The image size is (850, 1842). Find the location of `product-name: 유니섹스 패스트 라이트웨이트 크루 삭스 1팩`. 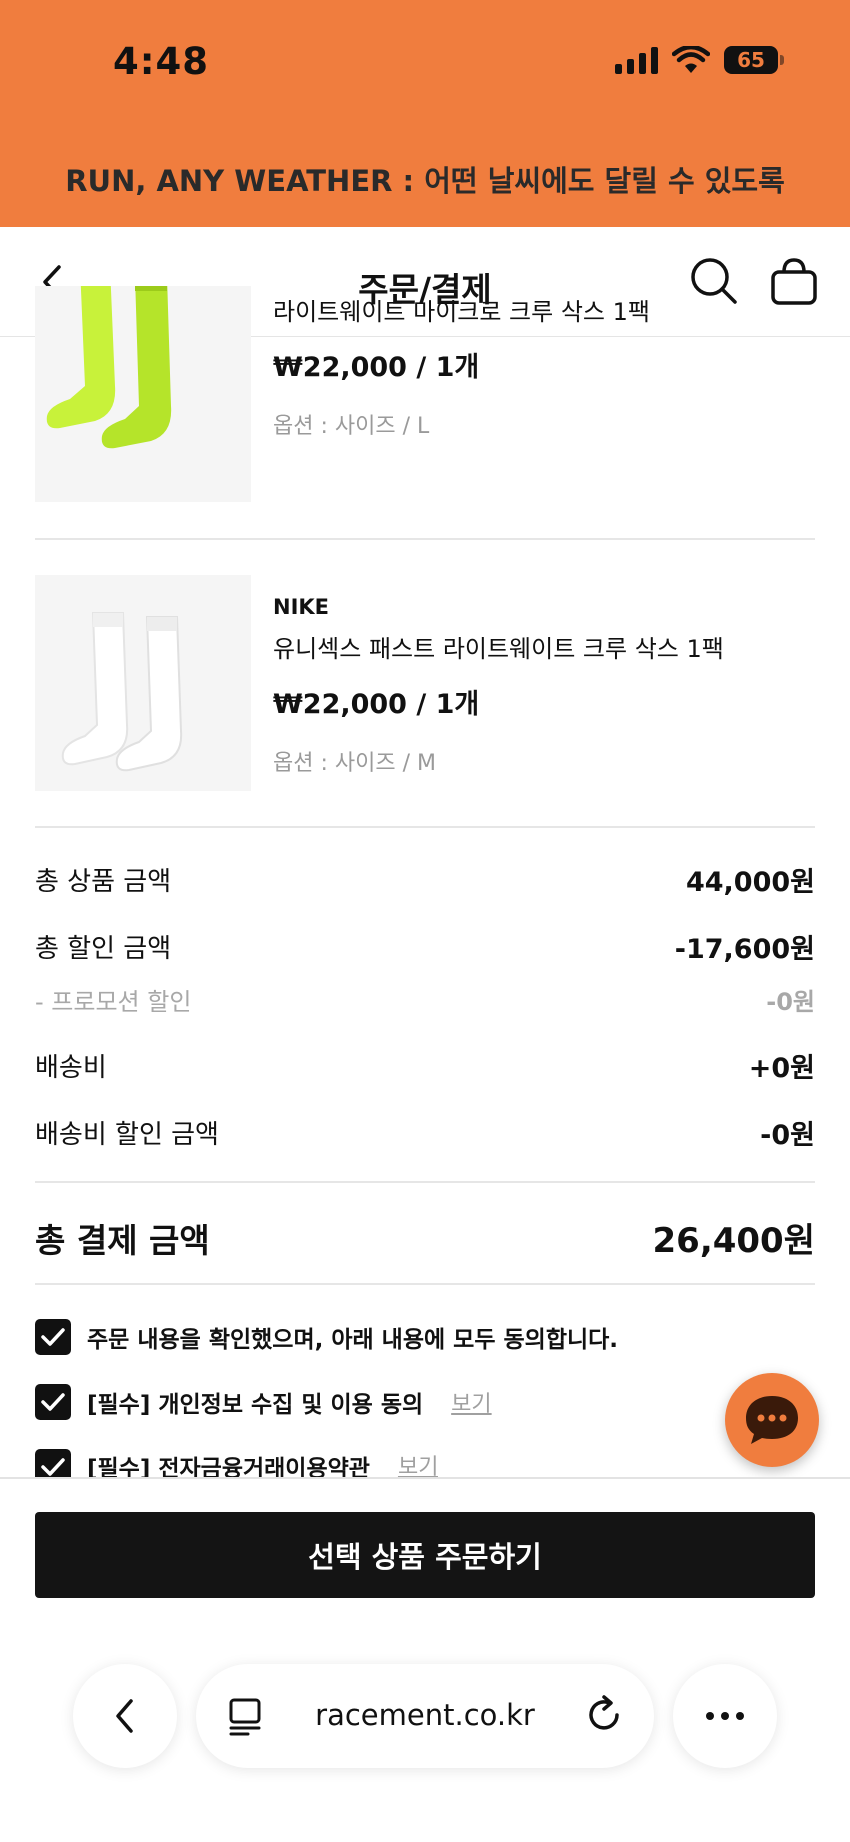

product-name: 유니섹스 패스트 라이트웨이트 크루 삭스 1팩 is located at coordinates (498, 649).